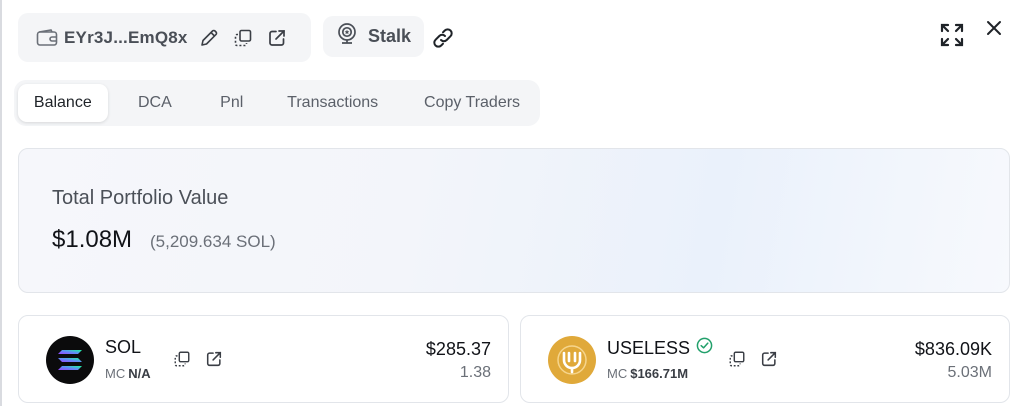  Describe the element at coordinates (332, 103) in the screenshot. I see `tab-transactions: Transactions` at that location.